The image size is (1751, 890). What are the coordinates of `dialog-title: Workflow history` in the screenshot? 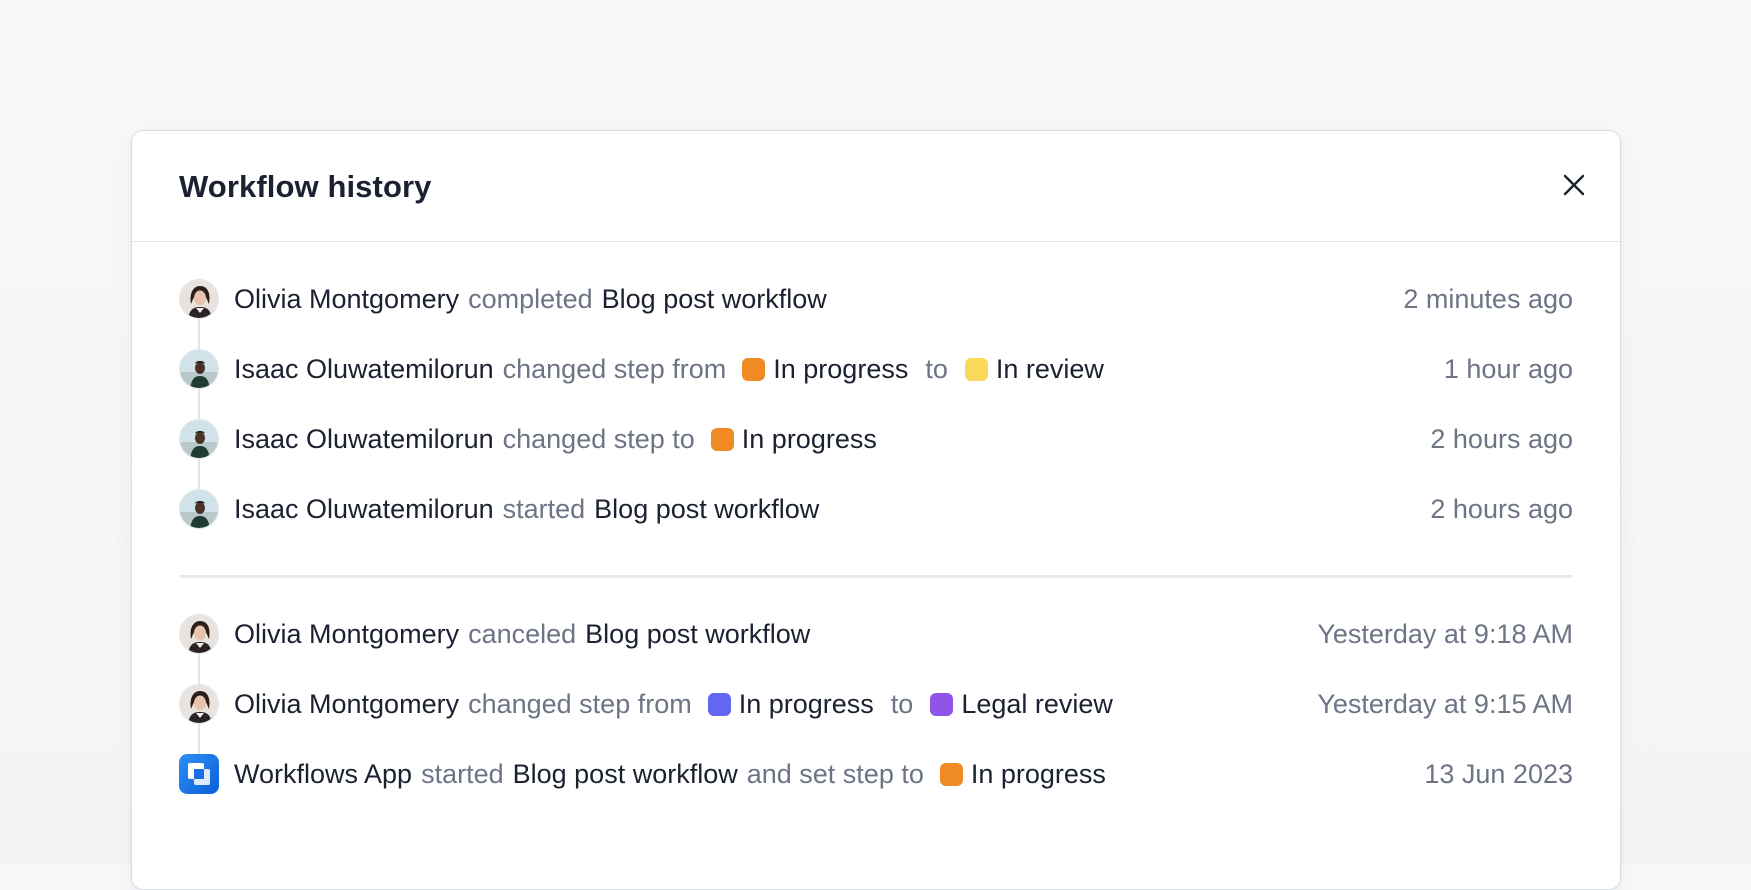 It's located at (305, 186).